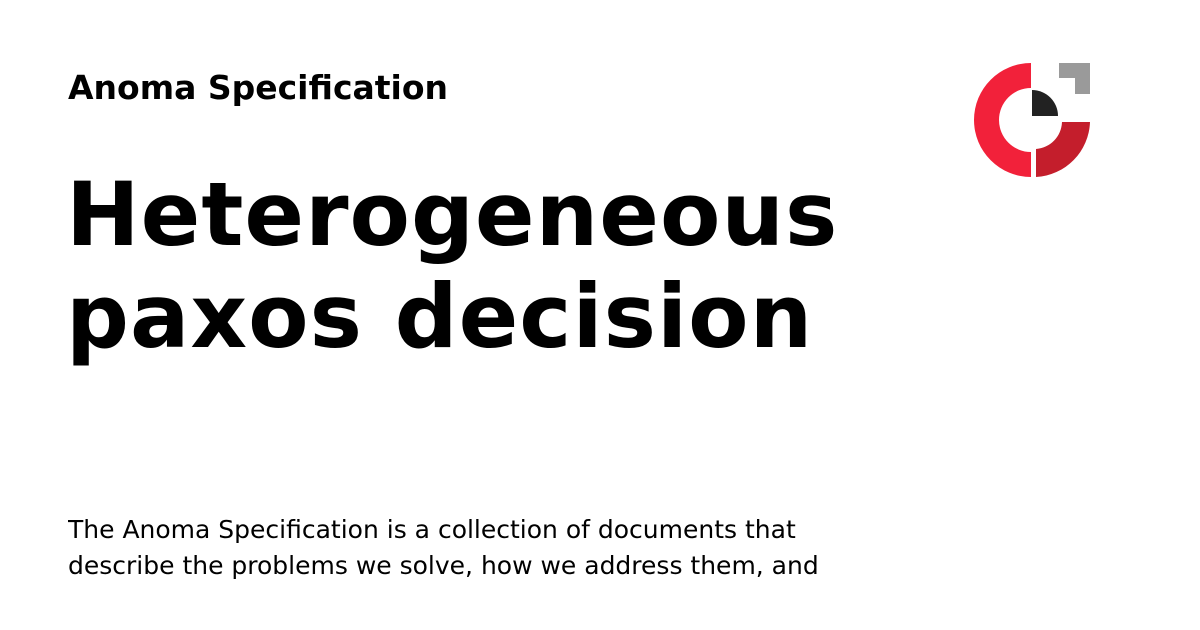 This screenshot has width=1200, height=630. Describe the element at coordinates (1002, 120) in the screenshot. I see `logo-ring-left` at that location.